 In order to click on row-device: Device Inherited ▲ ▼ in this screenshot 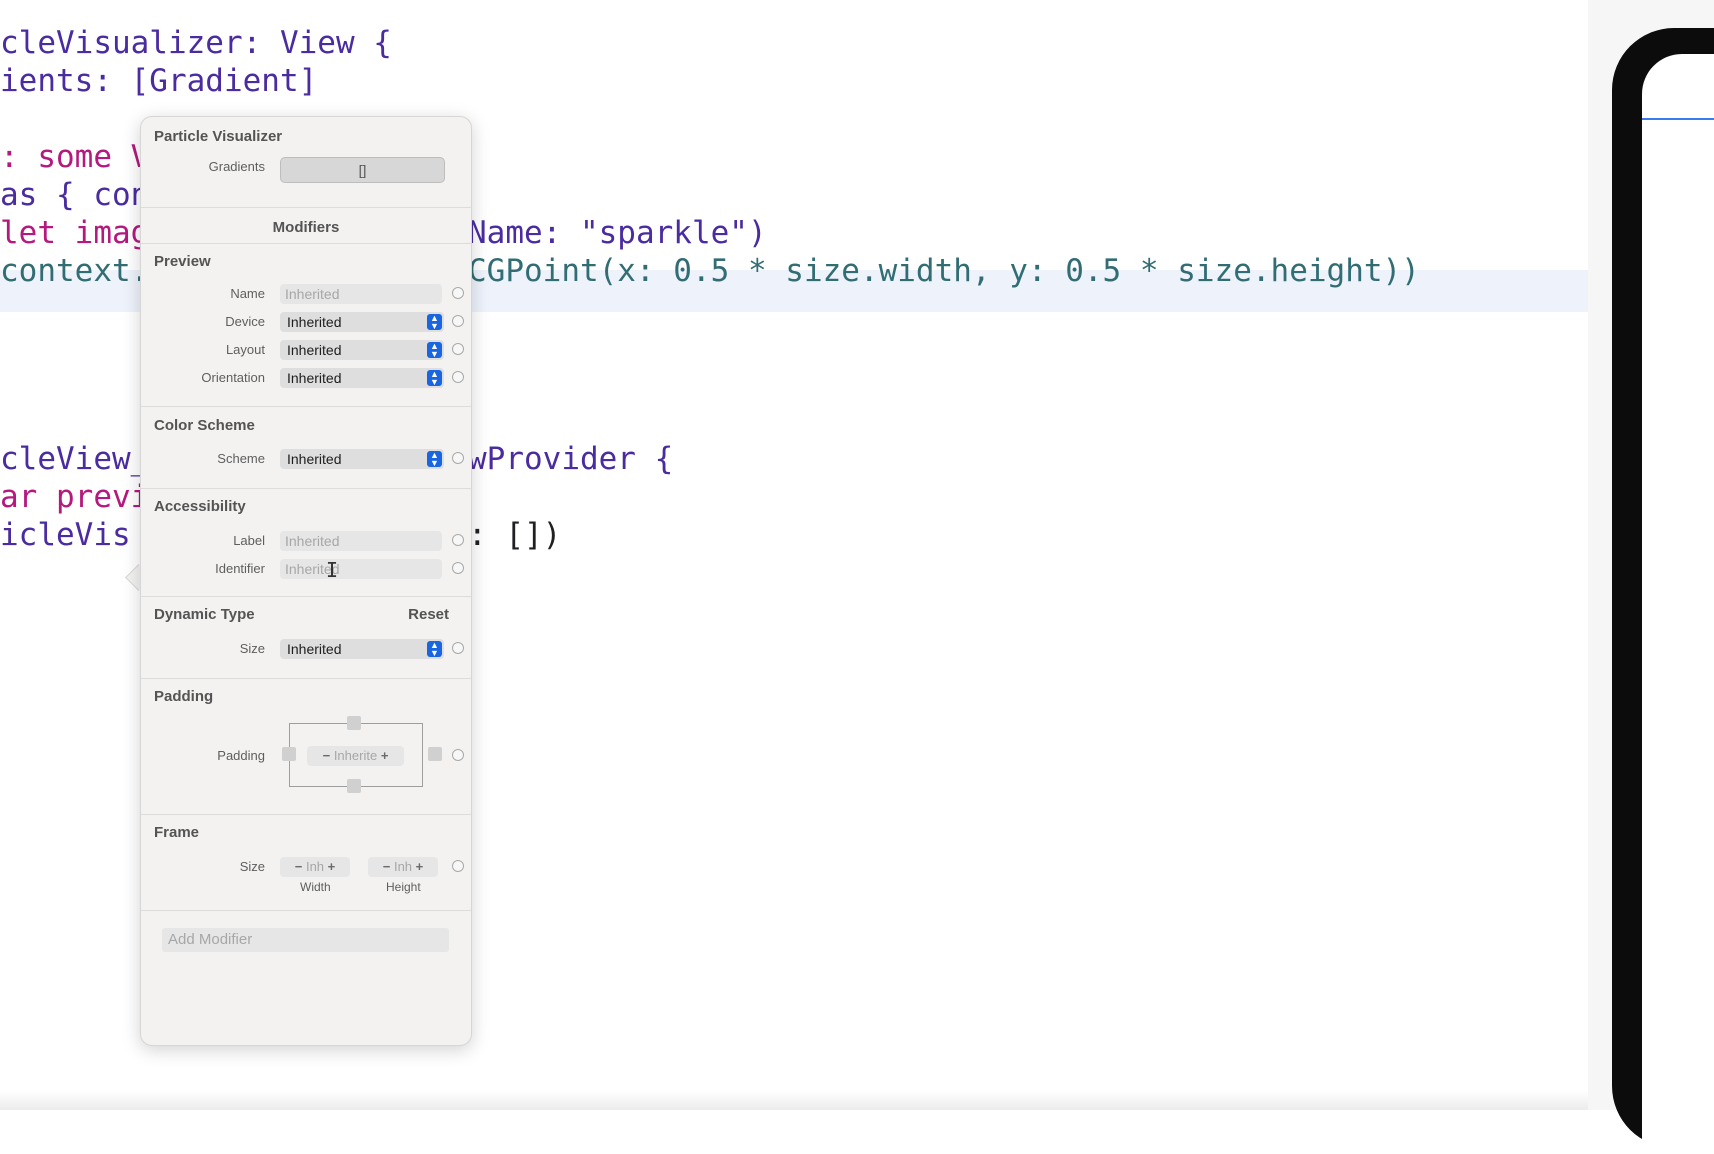, I will do `click(306, 323)`.